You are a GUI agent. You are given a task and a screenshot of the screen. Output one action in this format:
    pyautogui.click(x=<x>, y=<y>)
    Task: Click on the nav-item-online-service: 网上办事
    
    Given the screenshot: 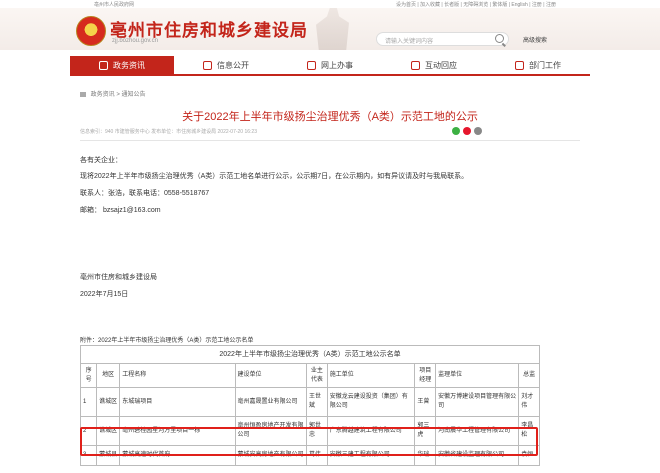 What is the action you would take?
    pyautogui.click(x=330, y=65)
    